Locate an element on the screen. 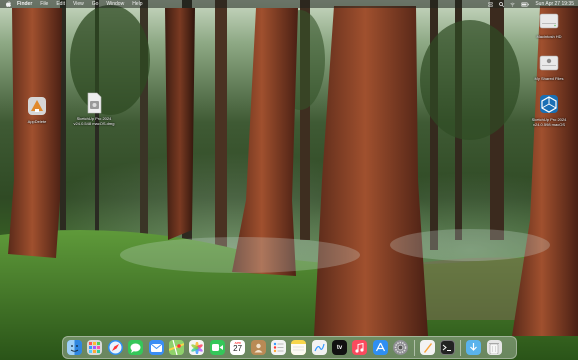 This screenshot has width=578, height=360. apple-menu-icon is located at coordinates (8, 4).